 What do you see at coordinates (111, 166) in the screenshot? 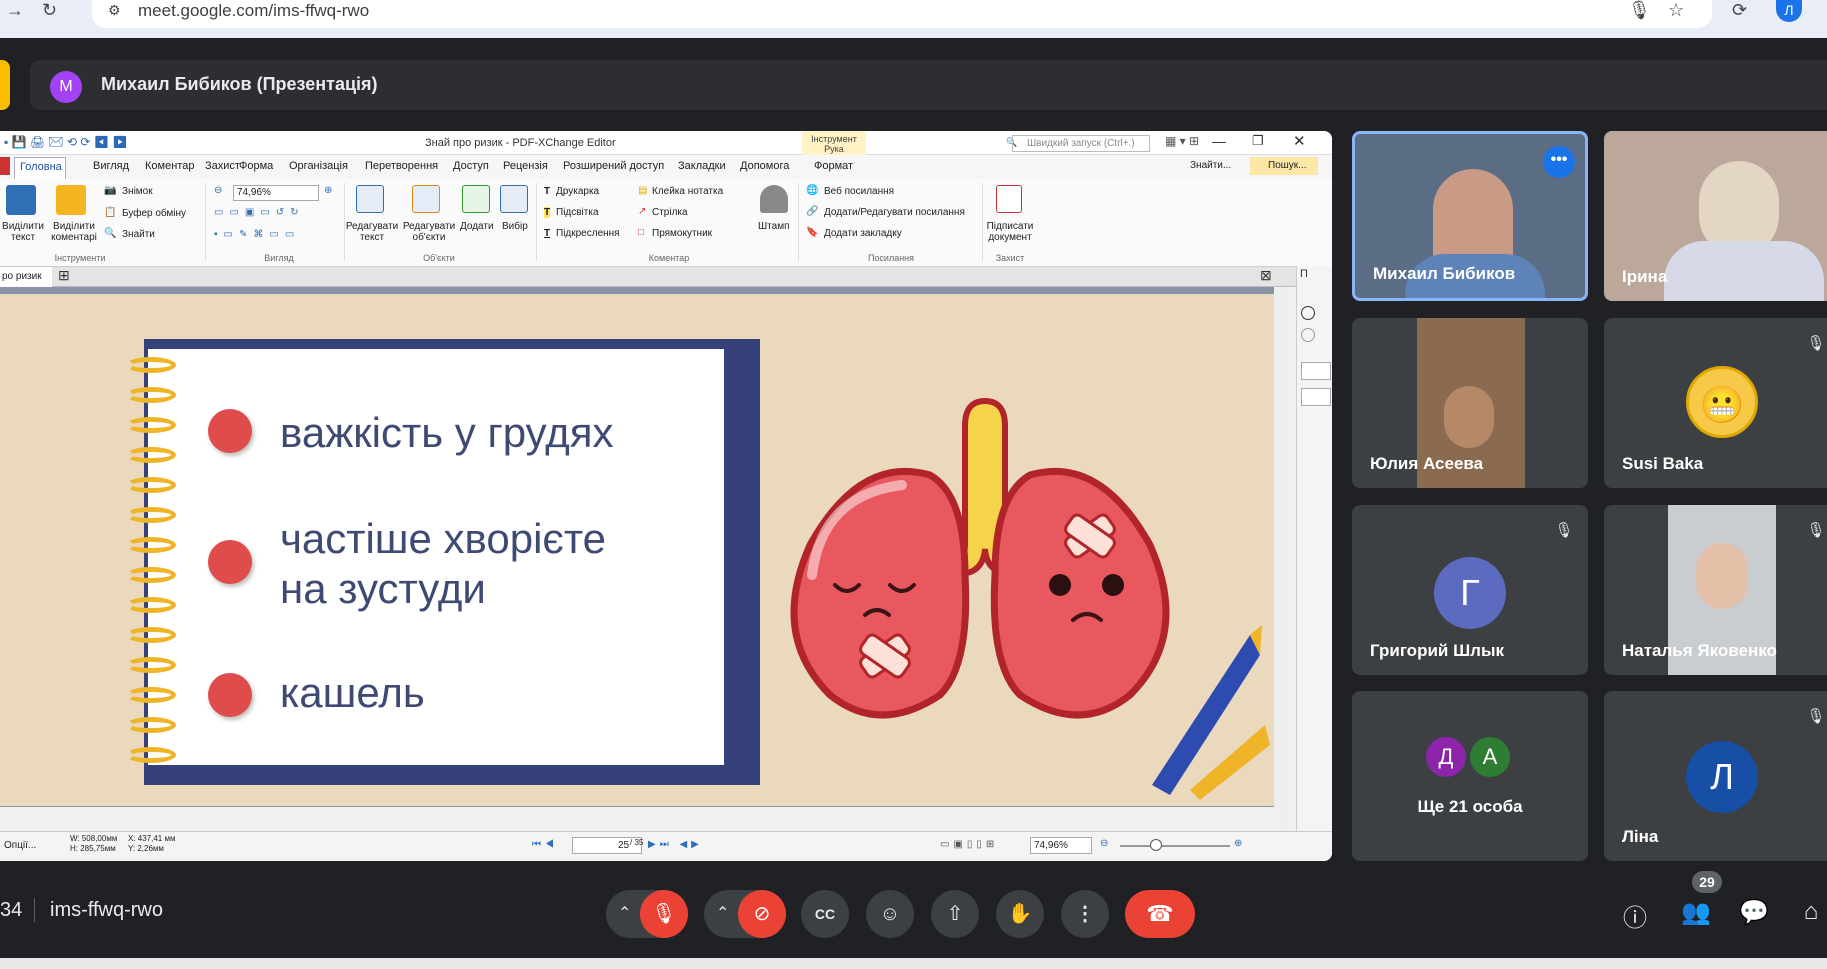
I see `tab-view: Вигляд` at bounding box center [111, 166].